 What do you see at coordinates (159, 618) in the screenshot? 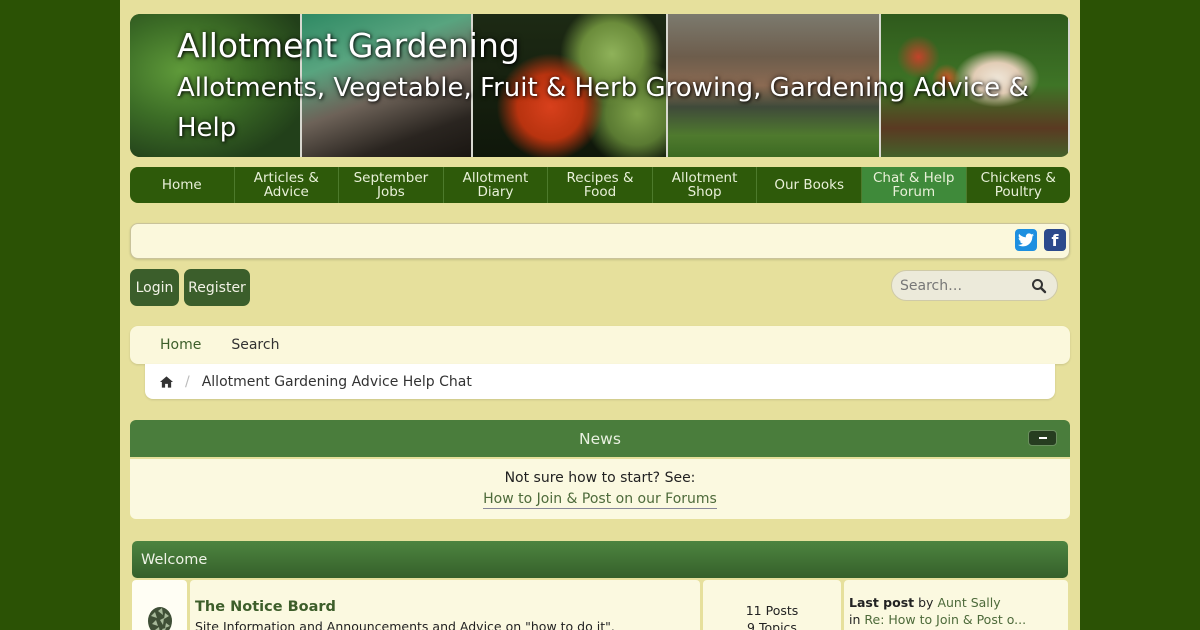
I see `artichoke-icon` at bounding box center [159, 618].